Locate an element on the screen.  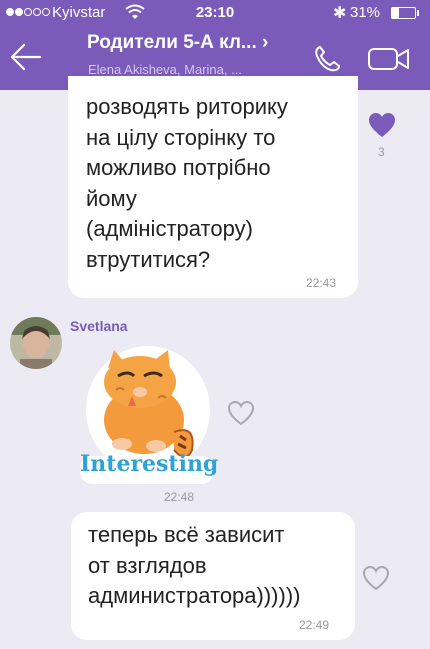
message-time: 22:48 is located at coordinates (179, 497).